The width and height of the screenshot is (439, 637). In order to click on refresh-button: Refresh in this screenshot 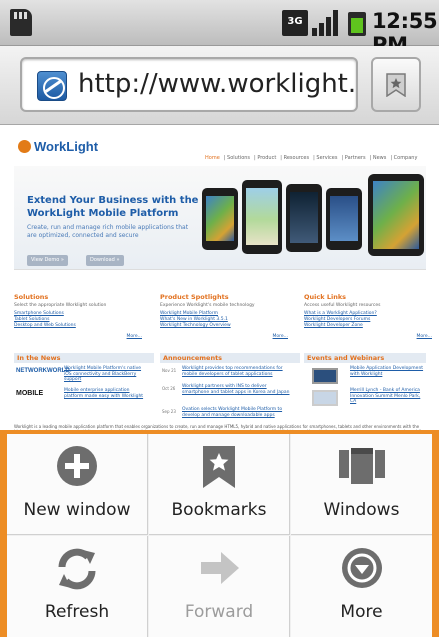, I will do `click(77, 586)`.